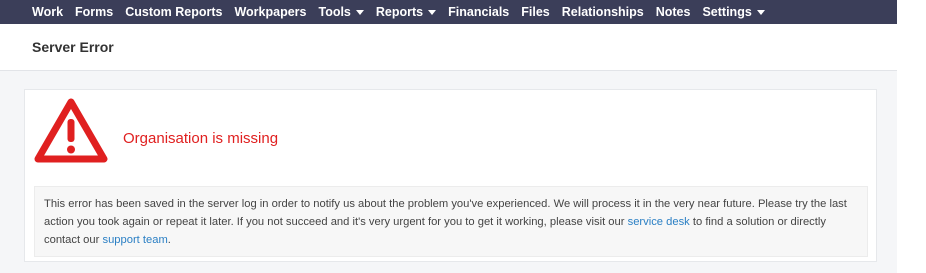 This screenshot has height=273, width=926. What do you see at coordinates (73, 47) in the screenshot?
I see `page-title: Server Error` at bounding box center [73, 47].